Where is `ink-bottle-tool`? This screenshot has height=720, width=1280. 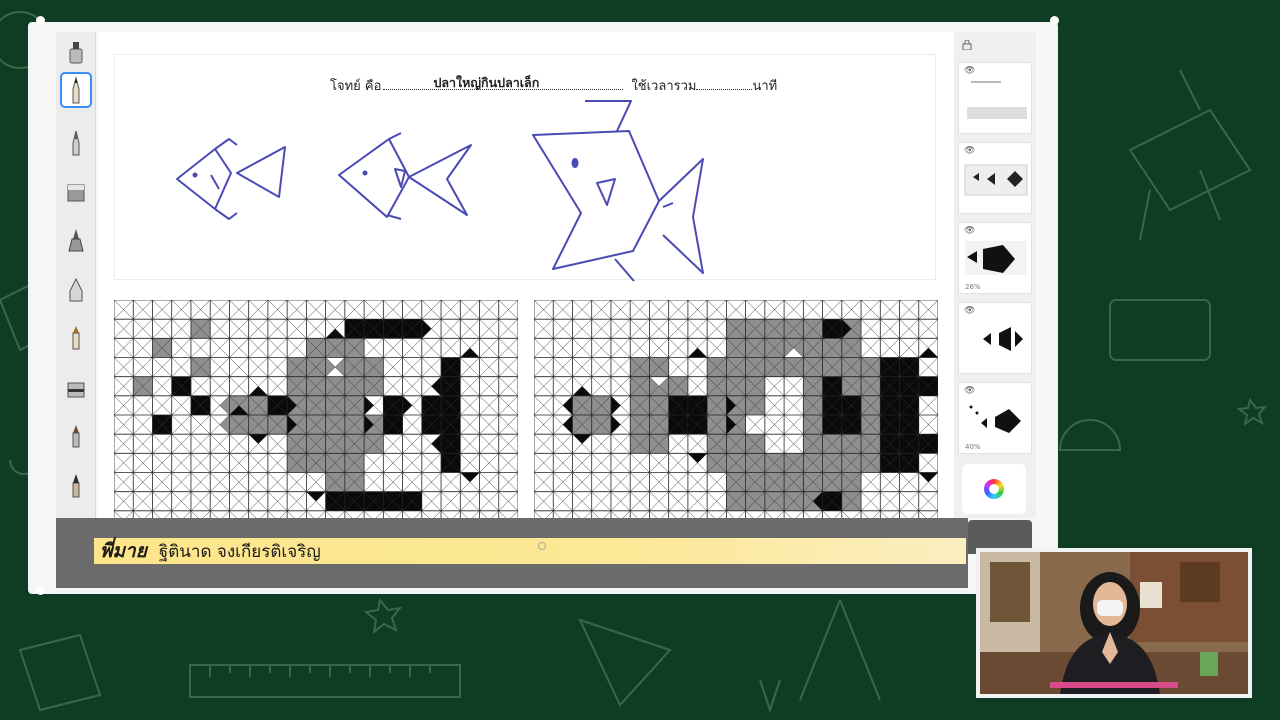
ink-bottle-tool is located at coordinates (76, 52).